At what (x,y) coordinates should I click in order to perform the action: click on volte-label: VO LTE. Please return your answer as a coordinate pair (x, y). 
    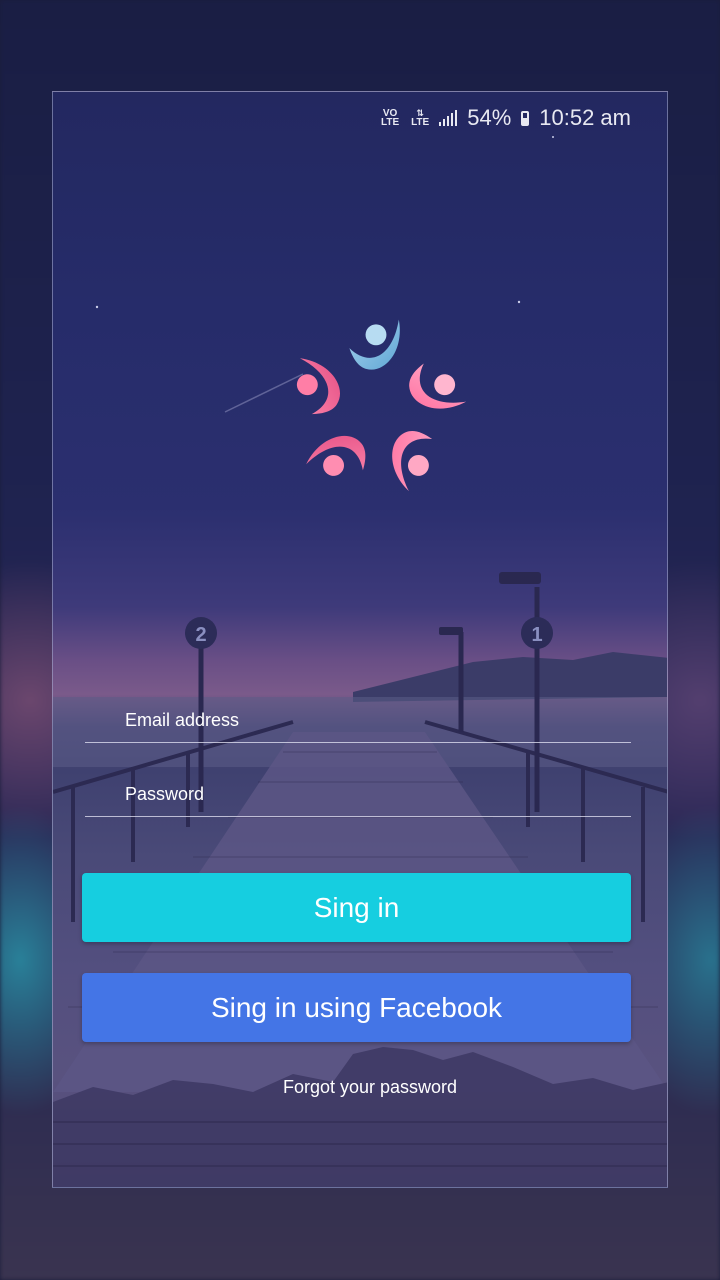
    Looking at the image, I should click on (390, 118).